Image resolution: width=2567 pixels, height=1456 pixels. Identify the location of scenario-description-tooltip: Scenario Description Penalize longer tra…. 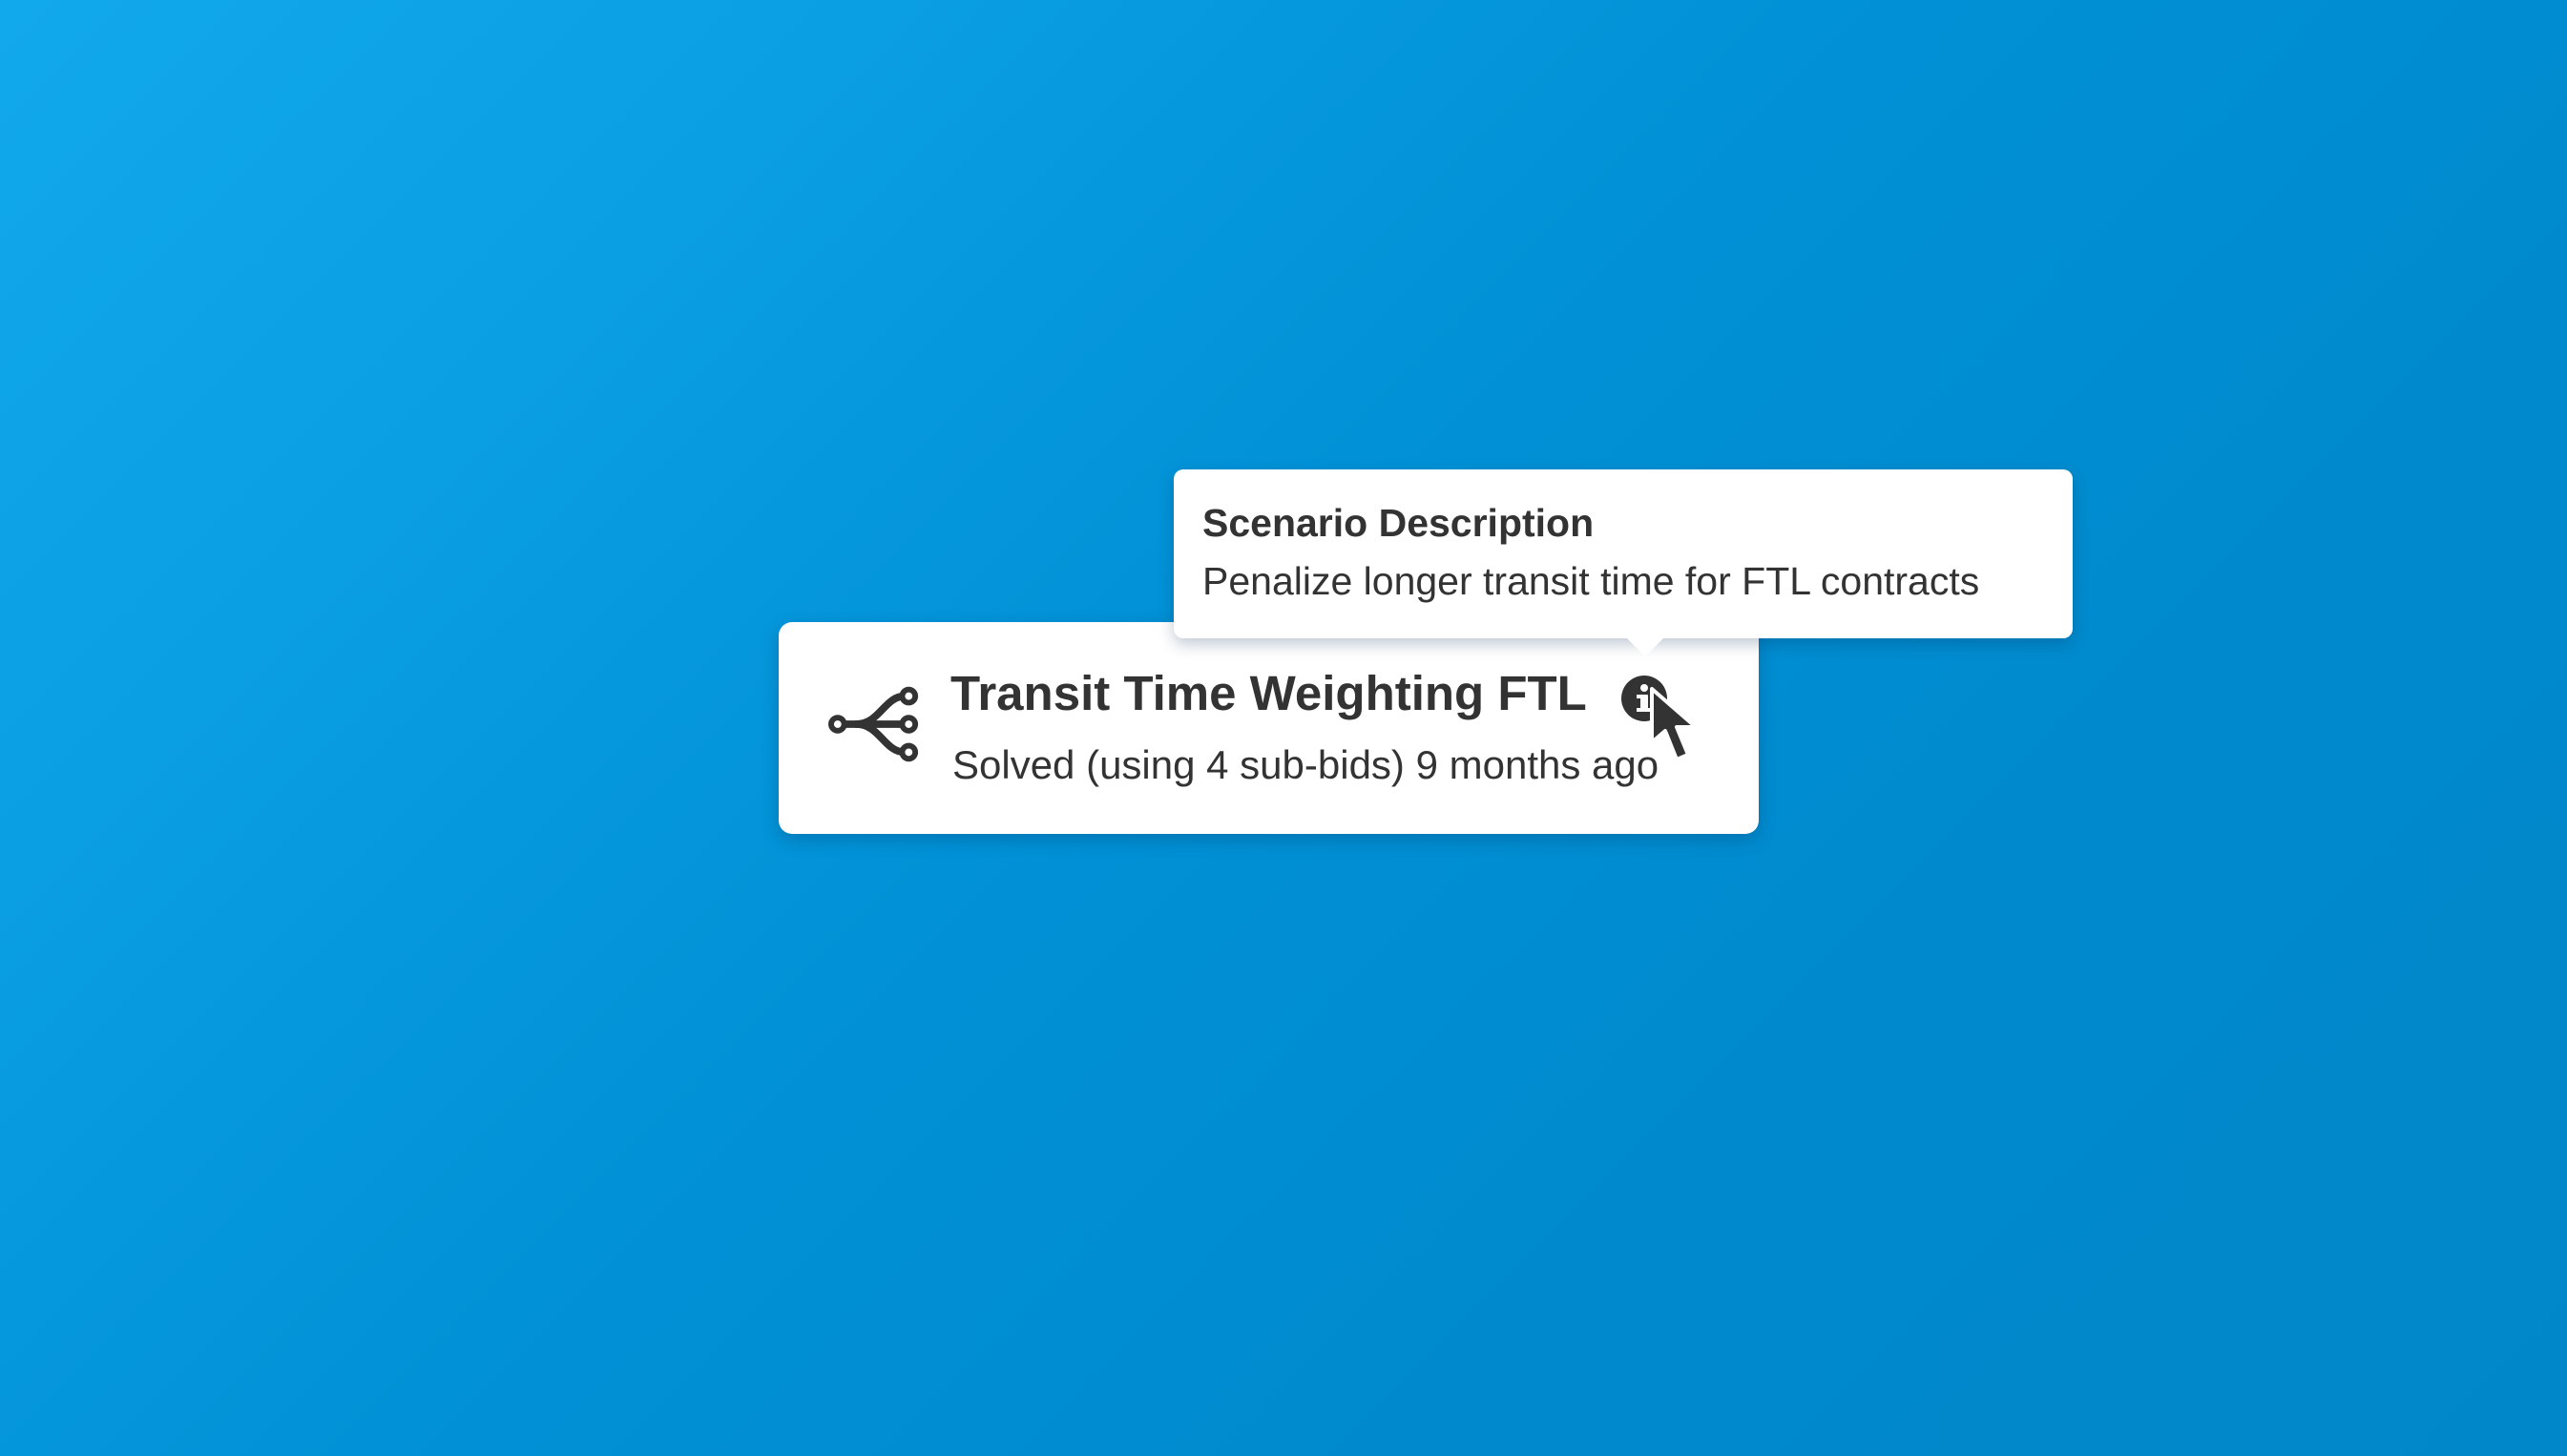
(1623, 563).